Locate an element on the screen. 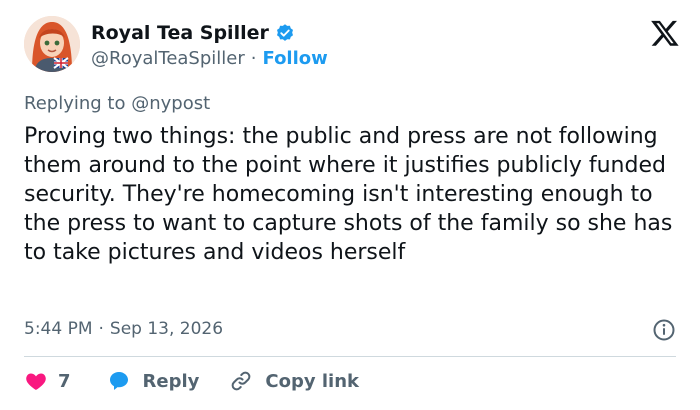 The image size is (700, 410). like-button: 7 is located at coordinates (47, 381).